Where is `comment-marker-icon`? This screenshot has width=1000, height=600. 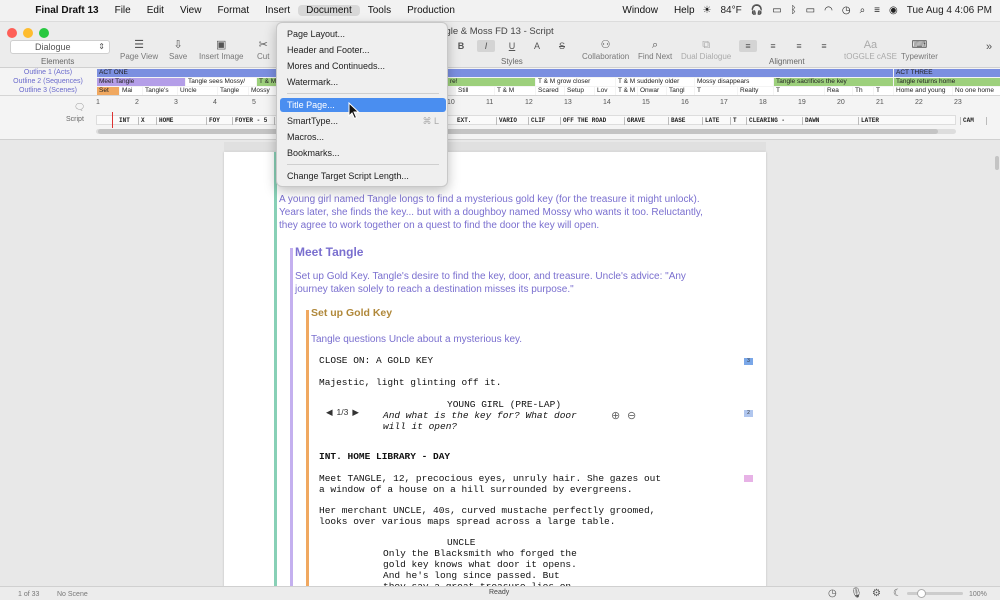
comment-marker-icon is located at coordinates (748, 478).